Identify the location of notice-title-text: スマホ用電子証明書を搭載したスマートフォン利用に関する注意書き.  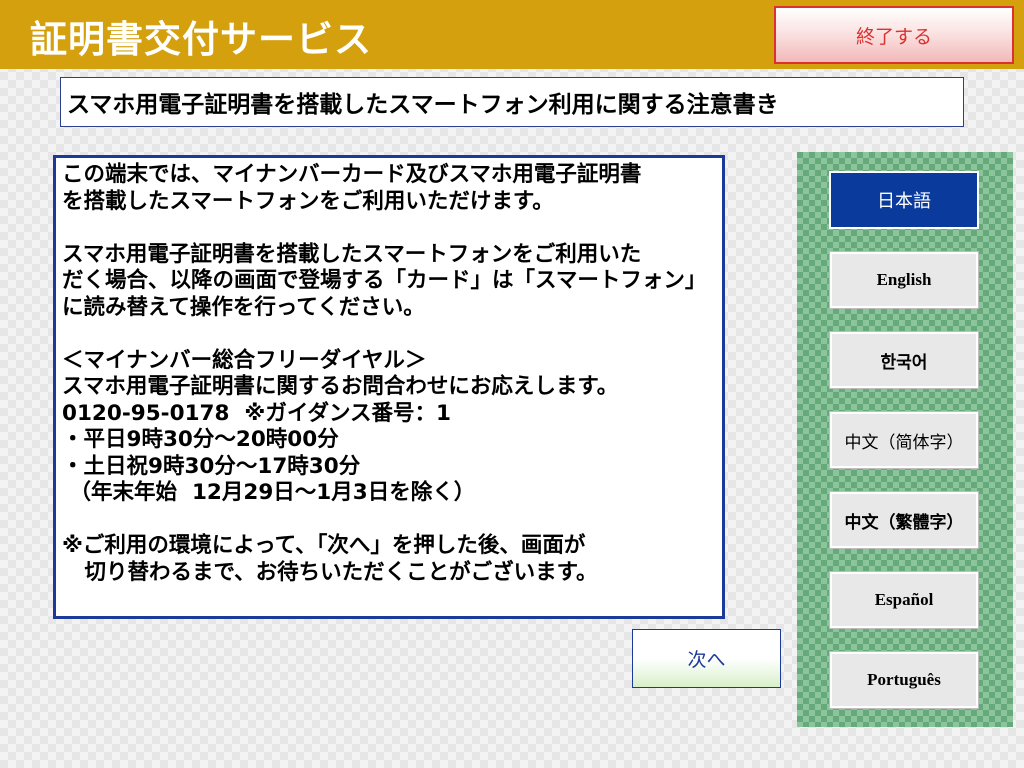
(423, 105).